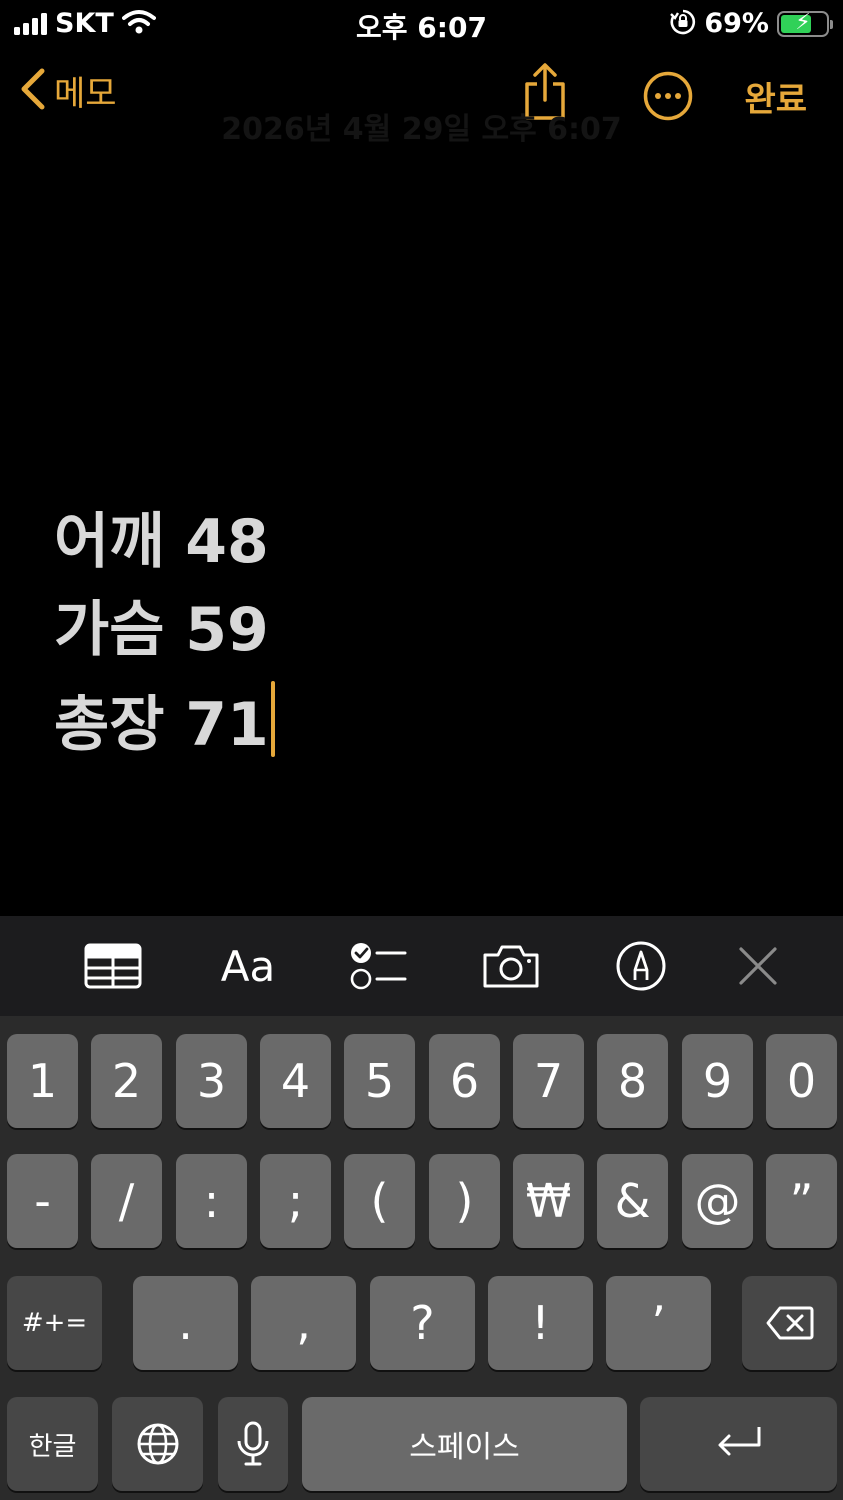 This screenshot has width=843, height=1500. I want to click on key-slash: /, so click(126, 1201).